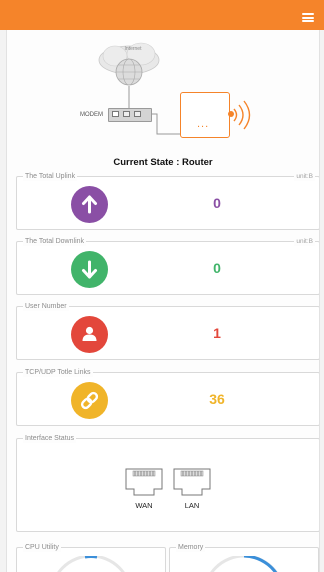  Describe the element at coordinates (167, 397) in the screenshot. I see `tcp-udp-card: TCP/UDP Totle Links 36` at that location.